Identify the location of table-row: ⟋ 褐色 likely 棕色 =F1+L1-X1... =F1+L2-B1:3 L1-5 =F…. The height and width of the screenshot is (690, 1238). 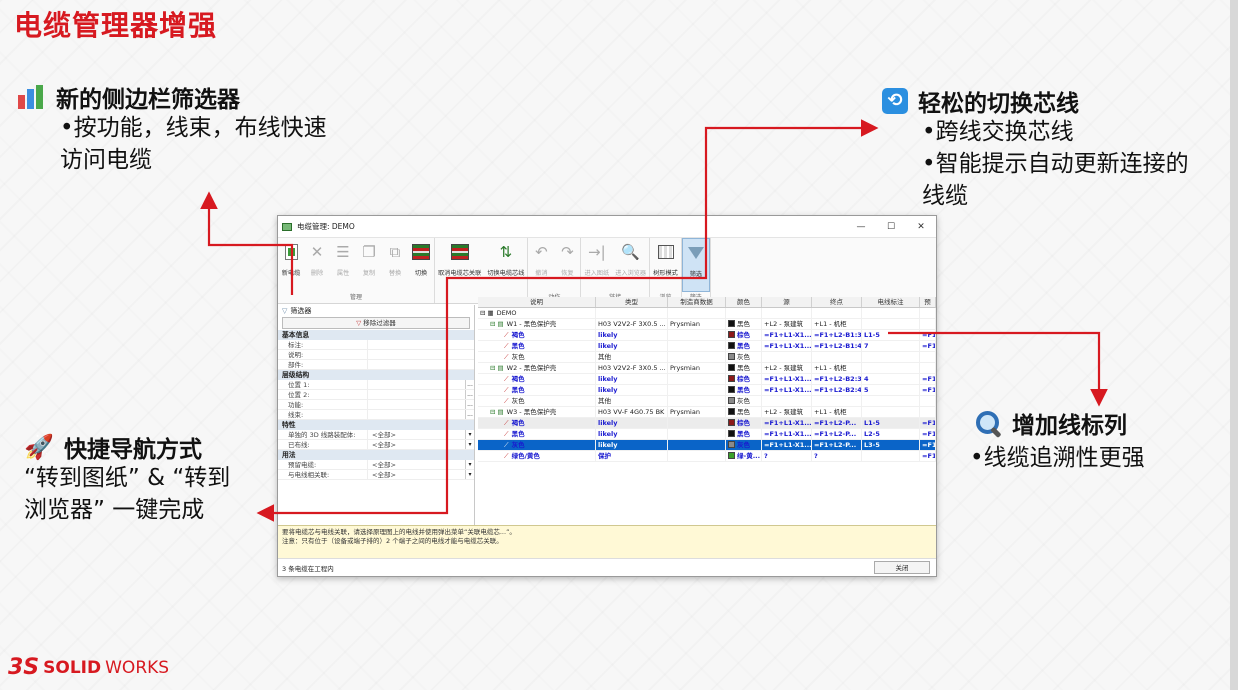
(707, 335).